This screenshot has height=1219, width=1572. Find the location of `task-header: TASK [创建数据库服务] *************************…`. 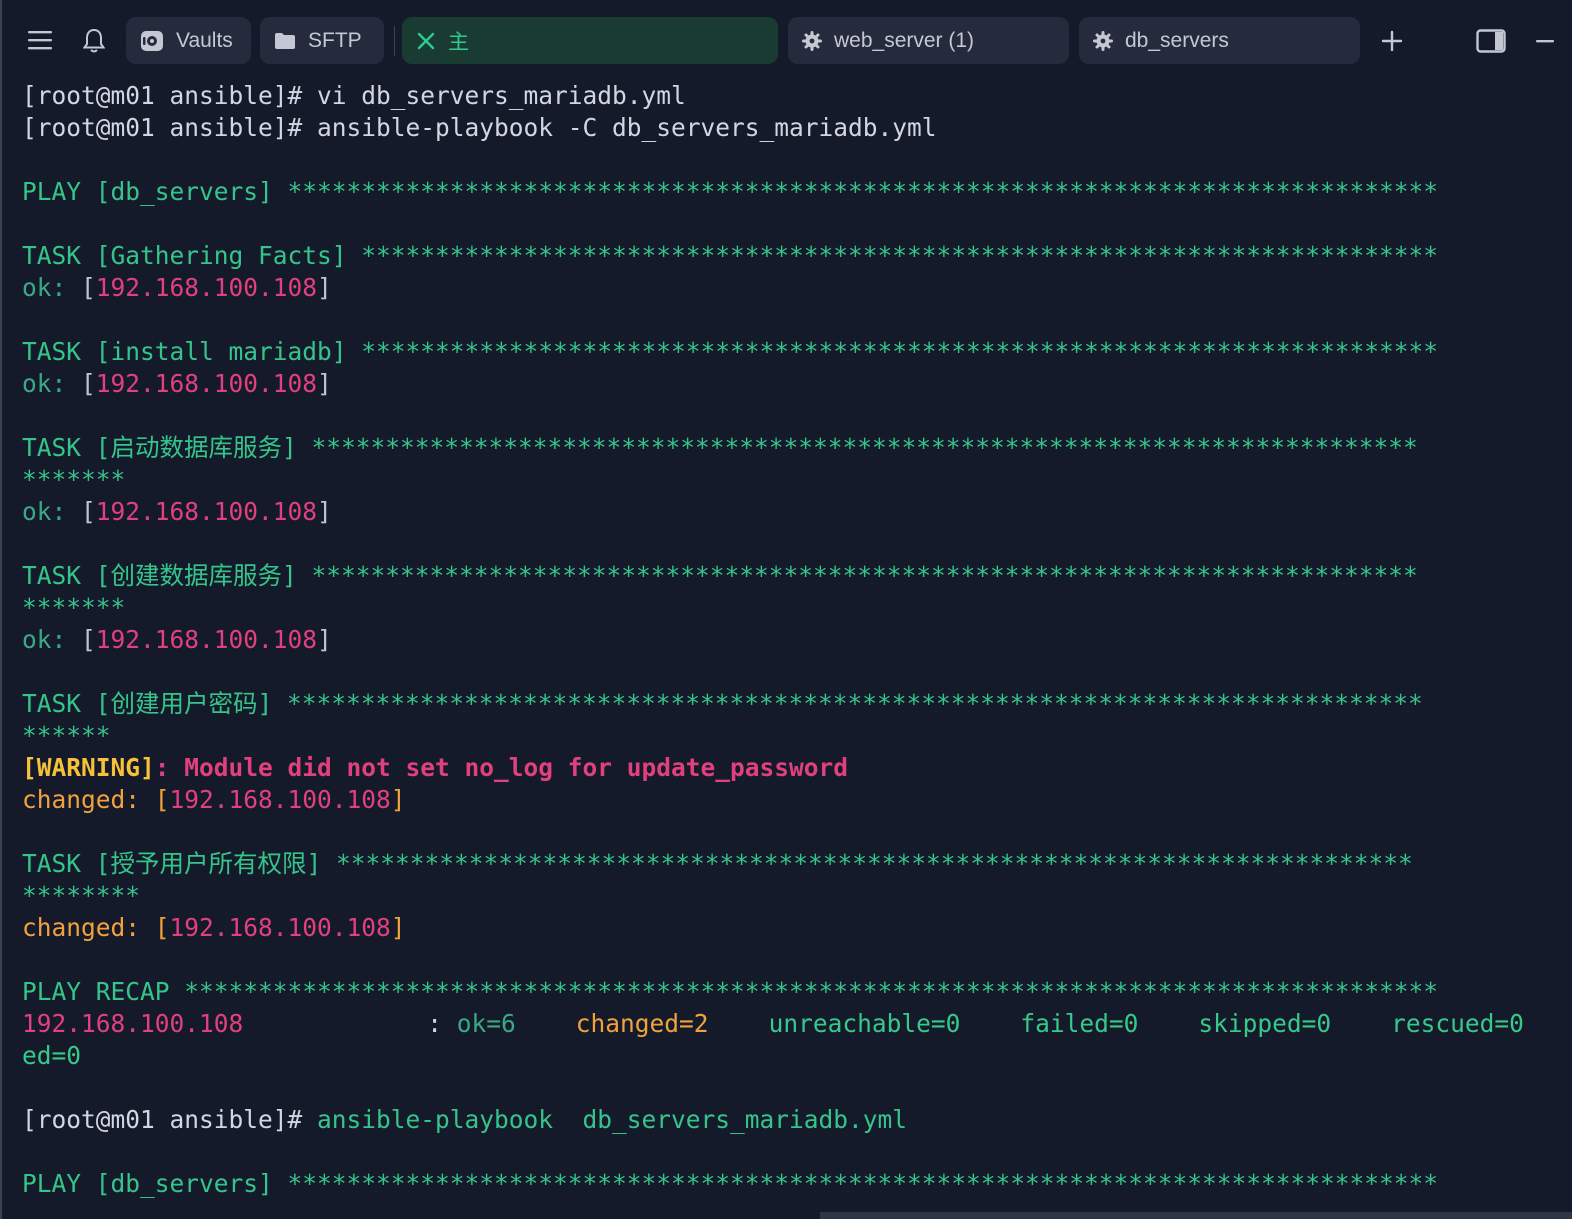

task-header: TASK [创建数据库服务] *************************… is located at coordinates (720, 575).